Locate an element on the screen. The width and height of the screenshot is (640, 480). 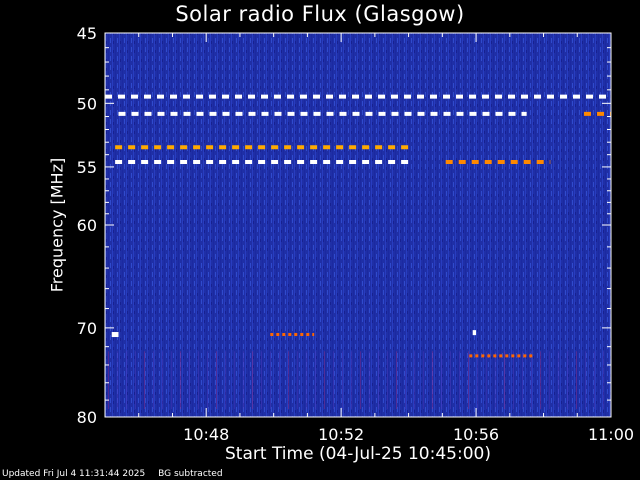
x-tick-label: 10:48 is located at coordinates (206, 434).